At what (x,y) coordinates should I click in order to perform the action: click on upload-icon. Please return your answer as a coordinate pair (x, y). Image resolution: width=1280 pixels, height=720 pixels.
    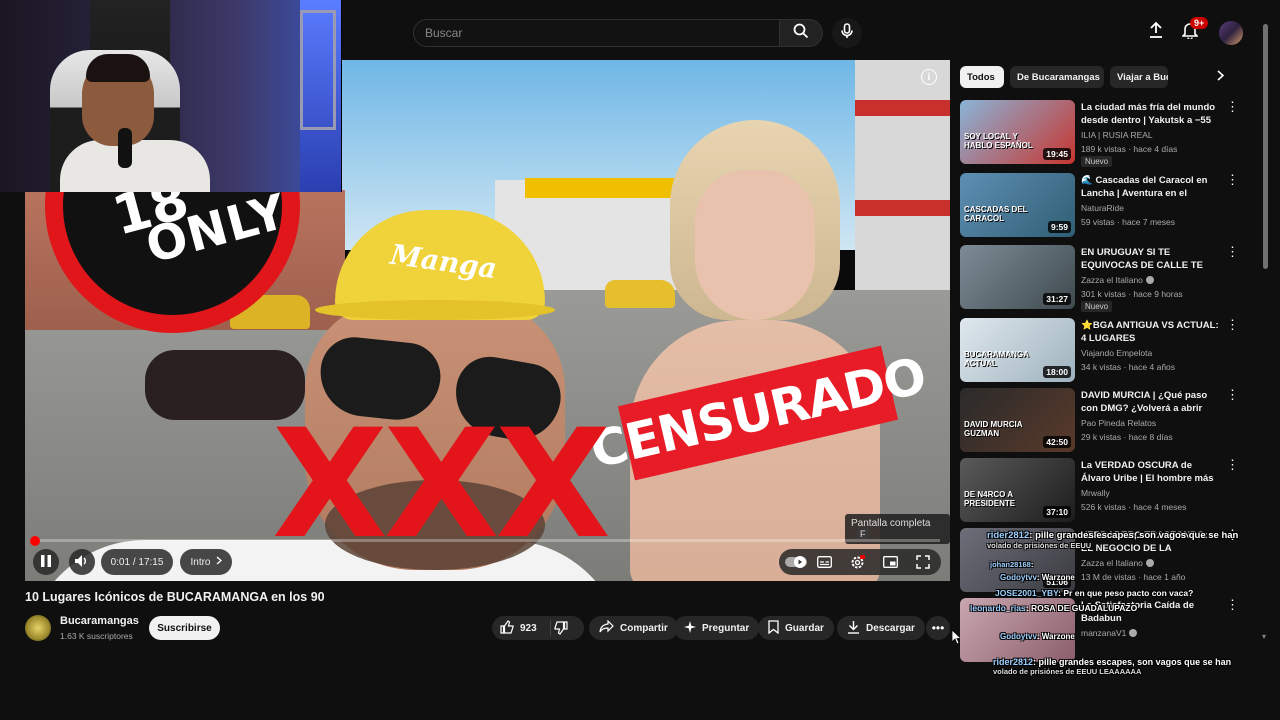
    Looking at the image, I should click on (1156, 32).